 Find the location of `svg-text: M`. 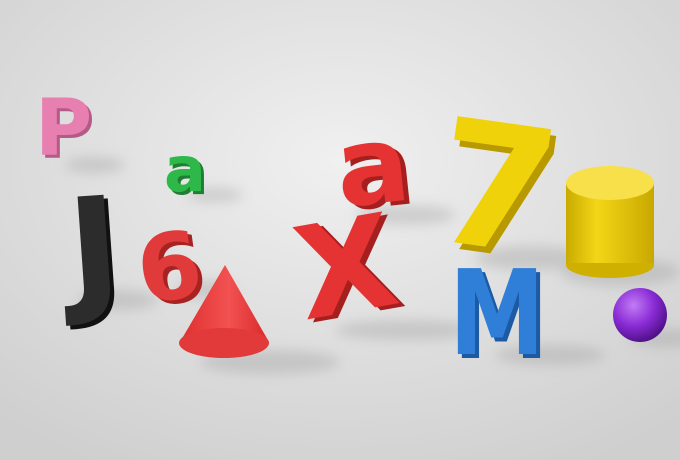

svg-text: M is located at coordinates (497, 313).